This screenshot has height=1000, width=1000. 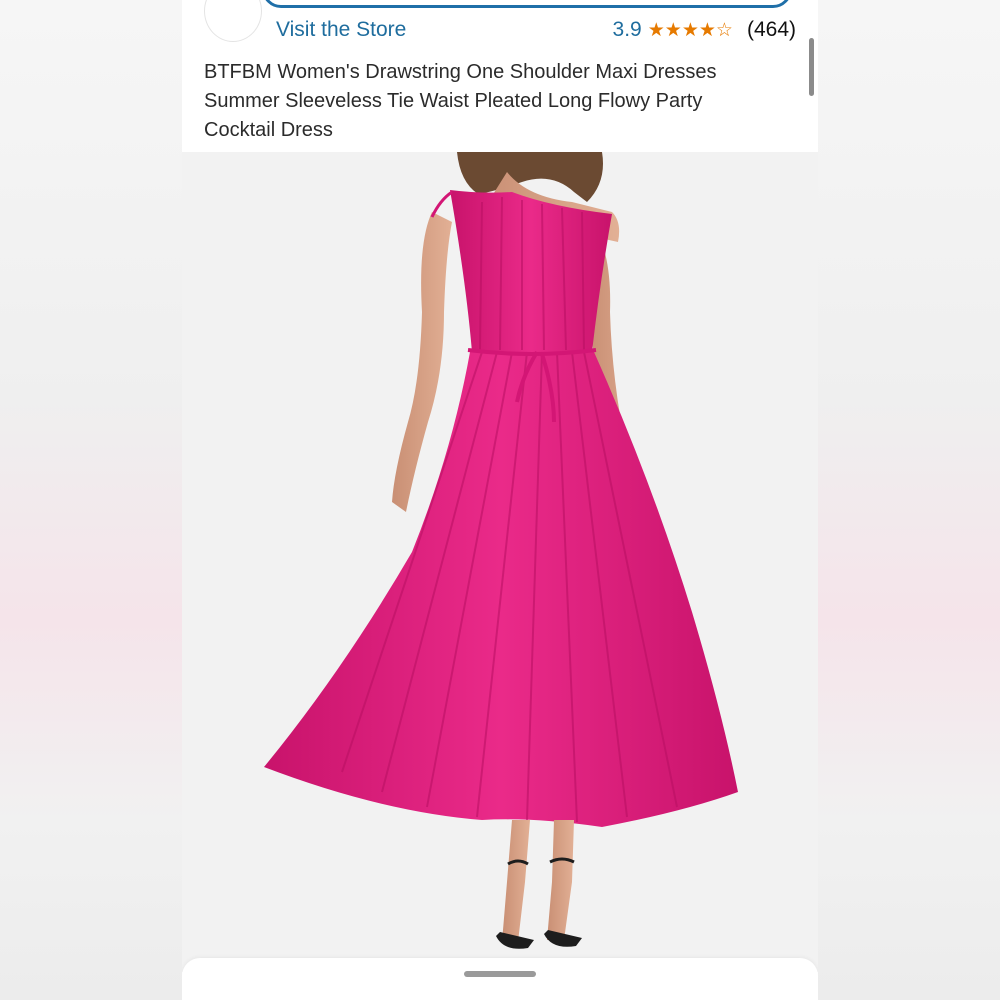 What do you see at coordinates (341, 30) in the screenshot?
I see `visit-store-link: Visit the Store` at bounding box center [341, 30].